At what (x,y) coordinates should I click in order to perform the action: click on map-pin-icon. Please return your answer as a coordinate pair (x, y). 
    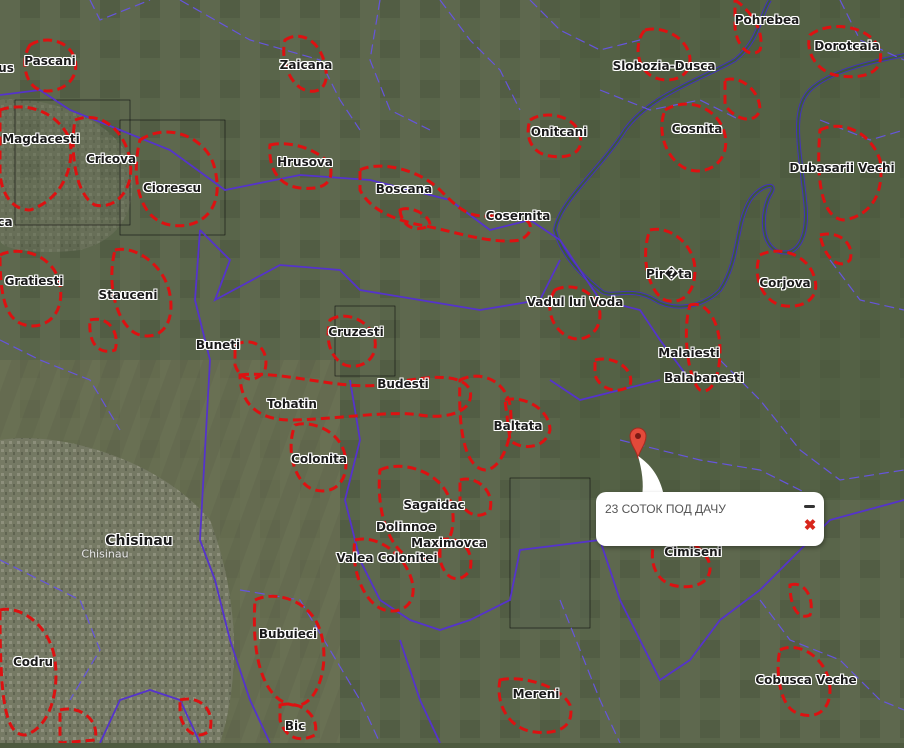
    Looking at the image, I should click on (638, 443).